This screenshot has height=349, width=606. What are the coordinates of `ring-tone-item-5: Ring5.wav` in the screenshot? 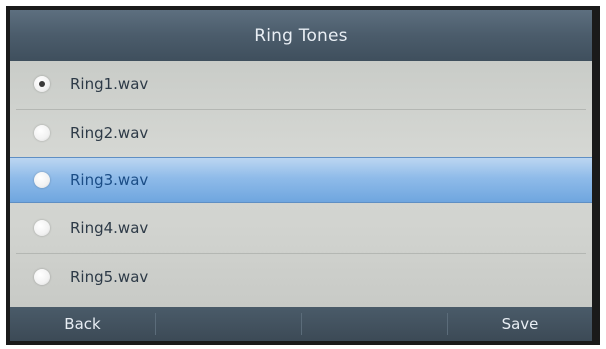 It's located at (301, 277).